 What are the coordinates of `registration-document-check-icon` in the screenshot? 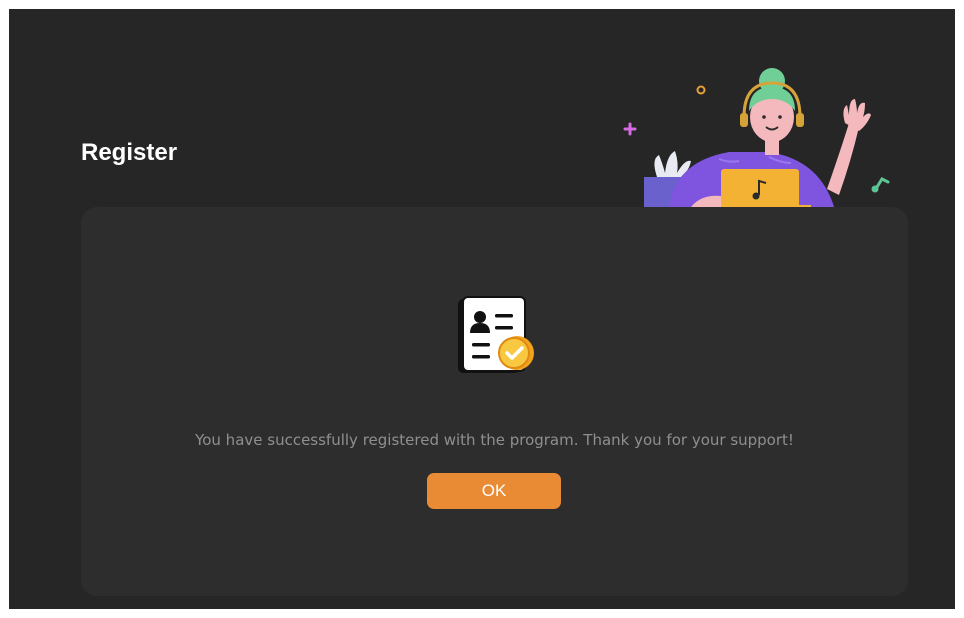 It's located at (497, 336).